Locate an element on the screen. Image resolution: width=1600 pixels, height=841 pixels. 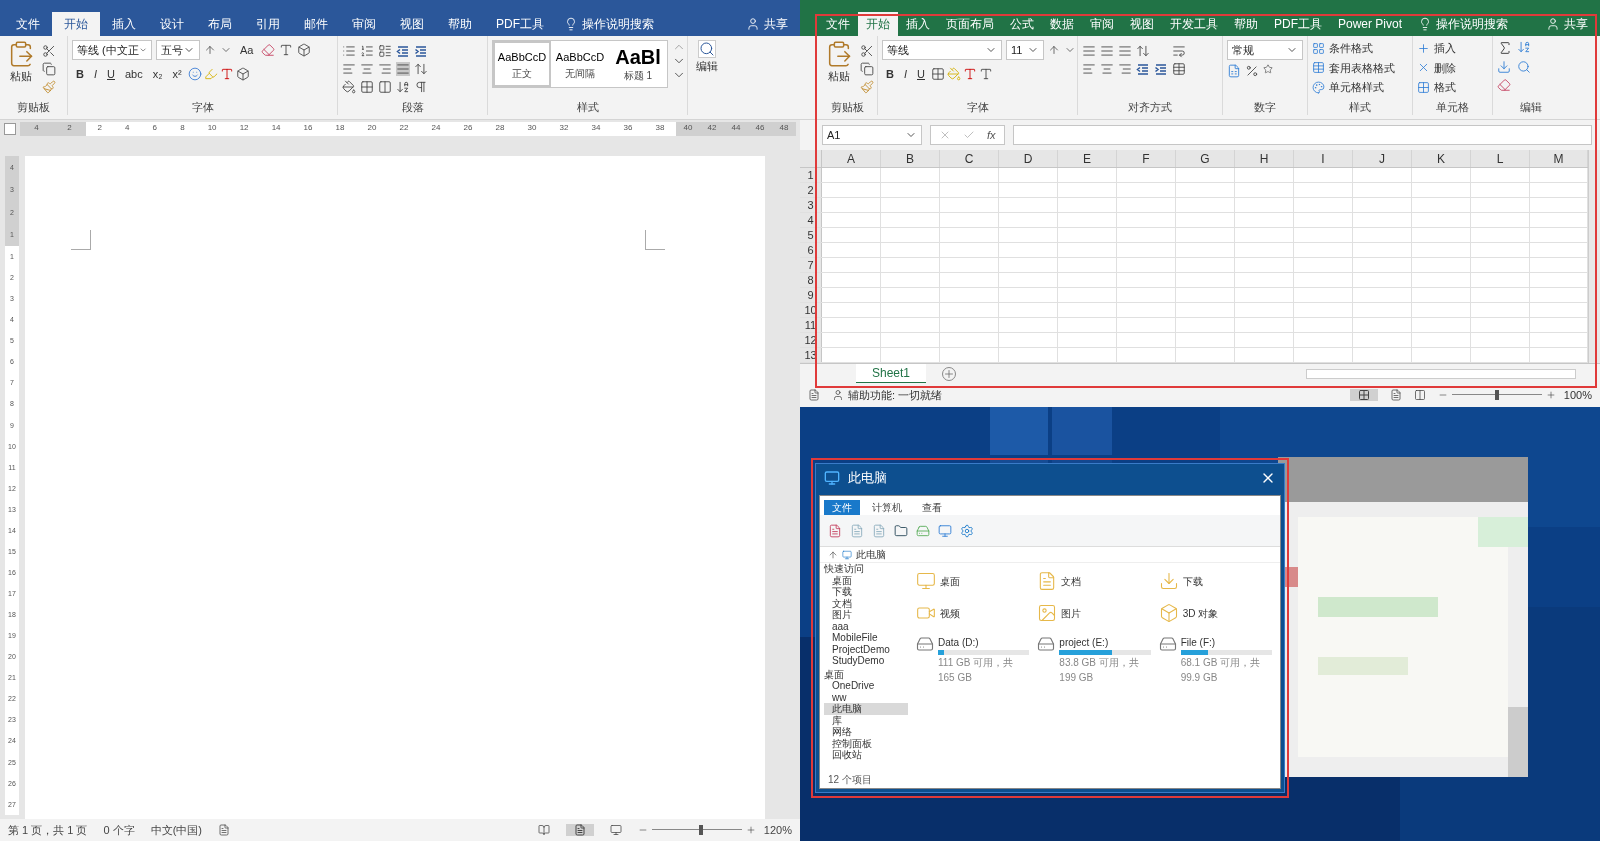
accessibility-icon is located at coordinates (838, 395).